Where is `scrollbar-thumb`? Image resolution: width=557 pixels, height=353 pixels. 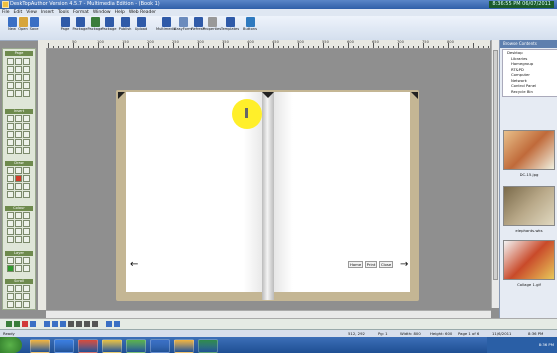
scrollbar-thumb is located at coordinates (495, 165).